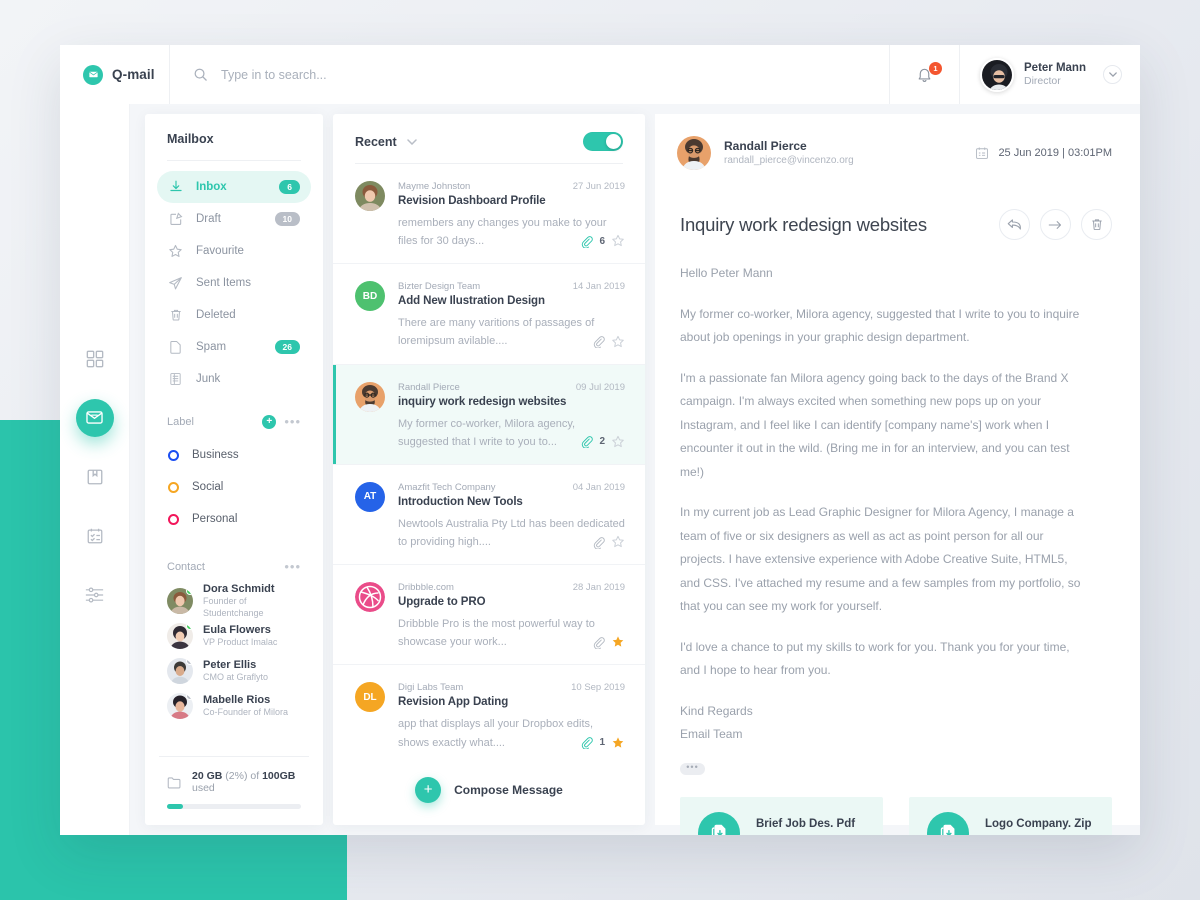  I want to click on inbox-icon, so click(175, 187).